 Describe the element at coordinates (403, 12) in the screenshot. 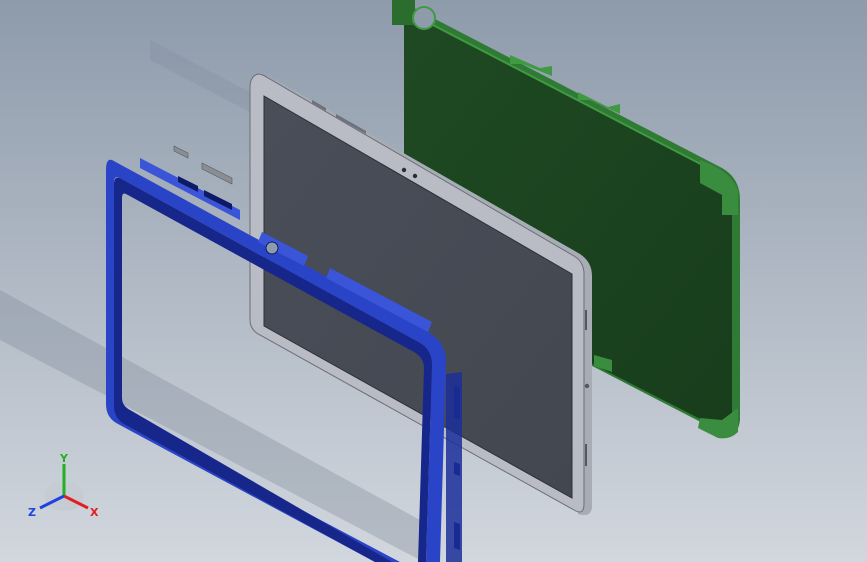

I see `back-cover-corner-top-left` at that location.